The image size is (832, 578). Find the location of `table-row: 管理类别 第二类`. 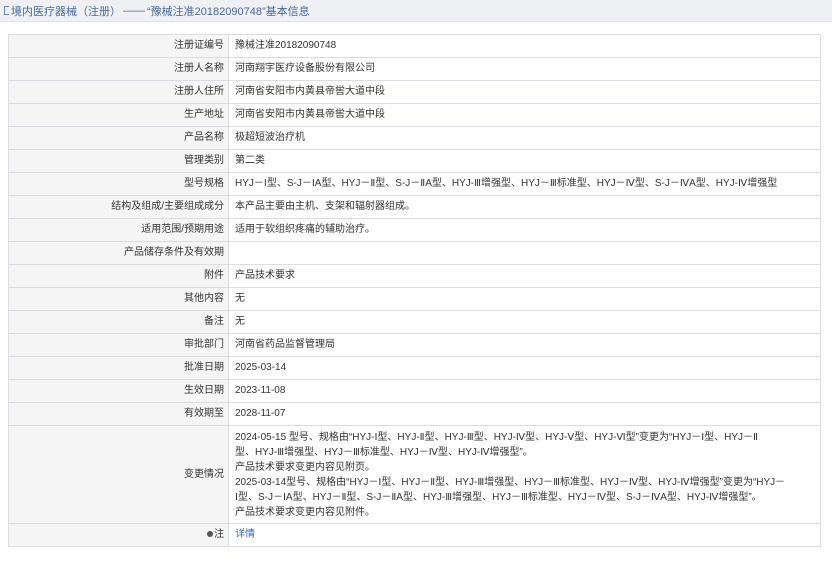

table-row: 管理类别 第二类 is located at coordinates (414, 161).